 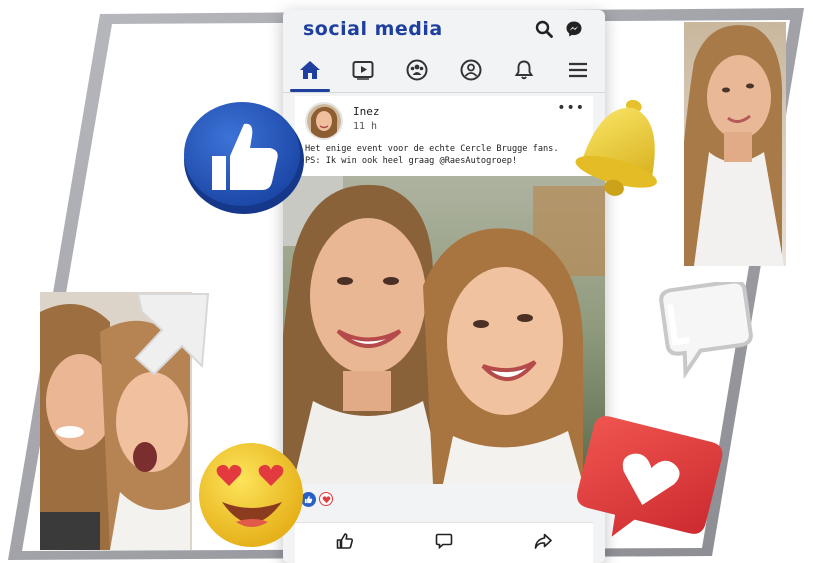 I want to click on nav-profile, so click(x=471, y=70).